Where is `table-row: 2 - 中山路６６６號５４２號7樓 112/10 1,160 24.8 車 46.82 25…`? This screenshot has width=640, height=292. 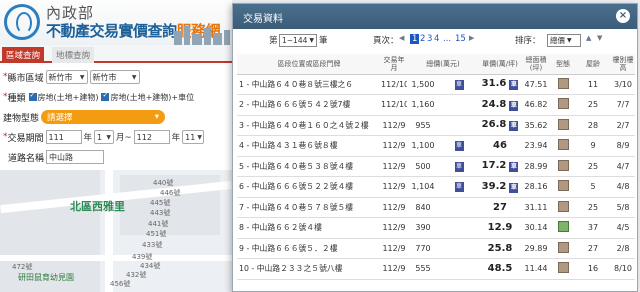
table-row: 2 - 中山路６６６號５４２號7樓 112/10 1,160 24.8 車 46.82 25… is located at coordinates (436, 105).